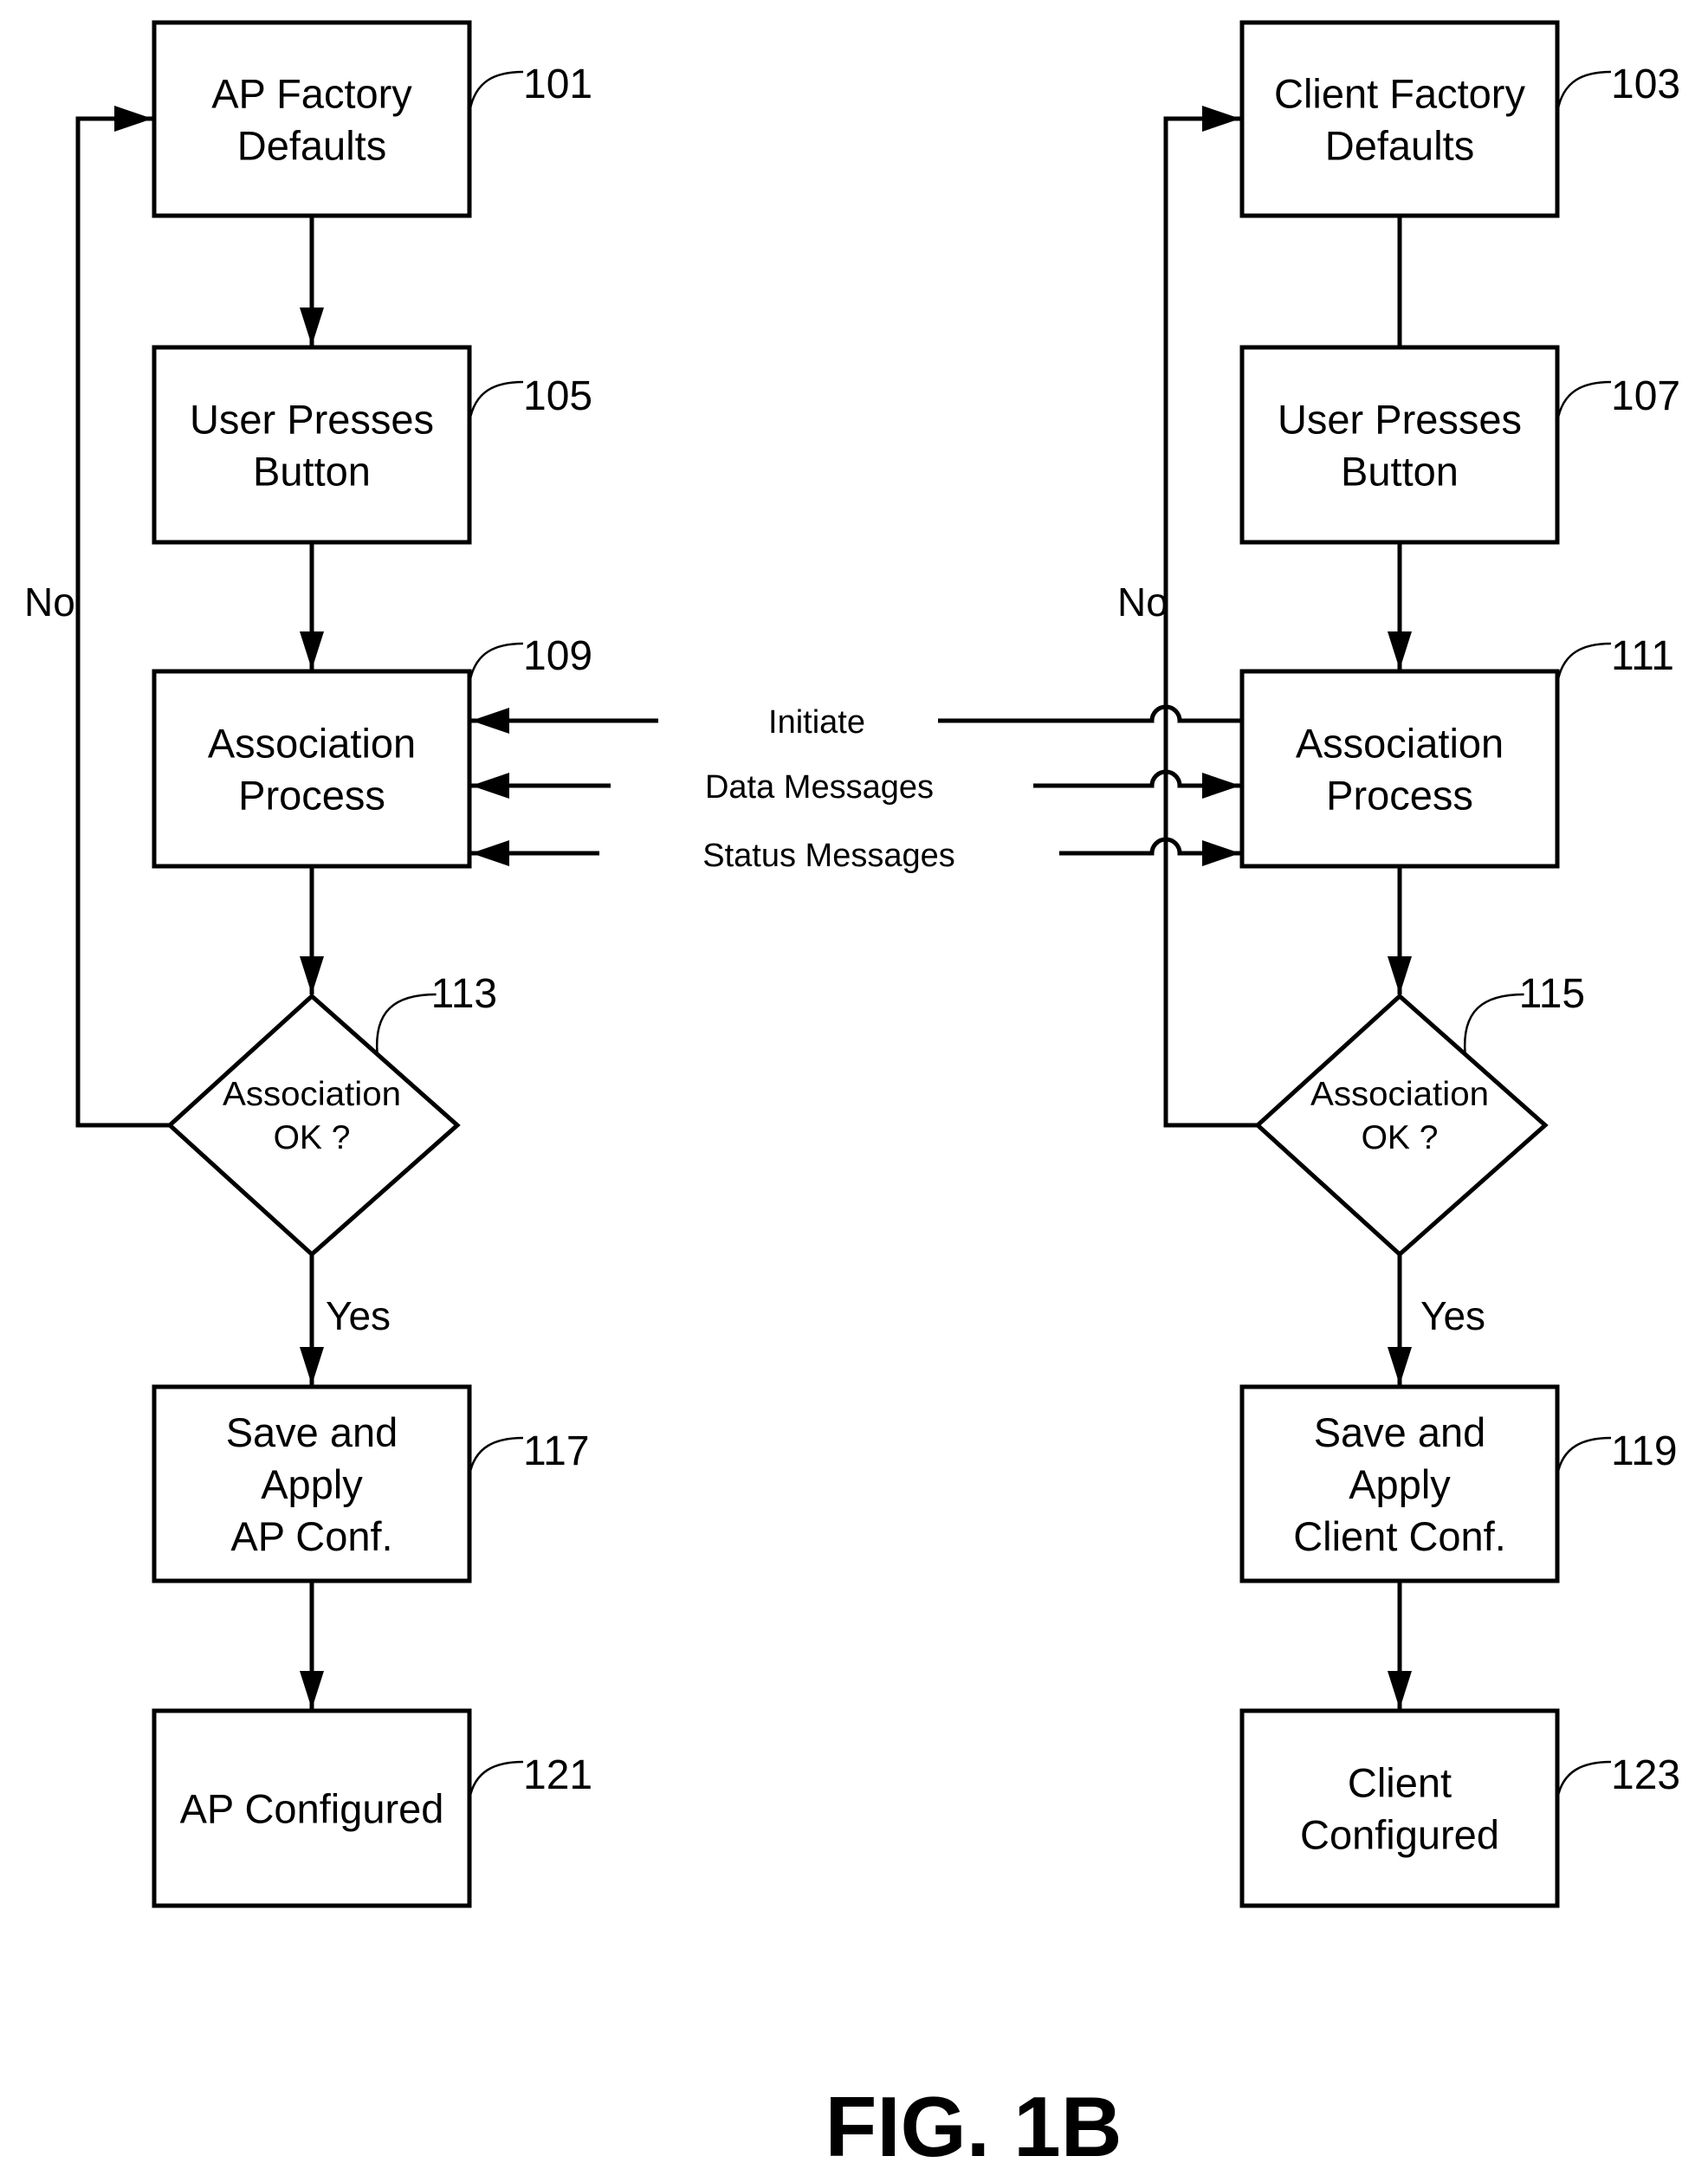 The height and width of the screenshot is (2182, 1708). What do you see at coordinates (490, 721) in the screenshot?
I see `arrowhead-message-initiate` at bounding box center [490, 721].